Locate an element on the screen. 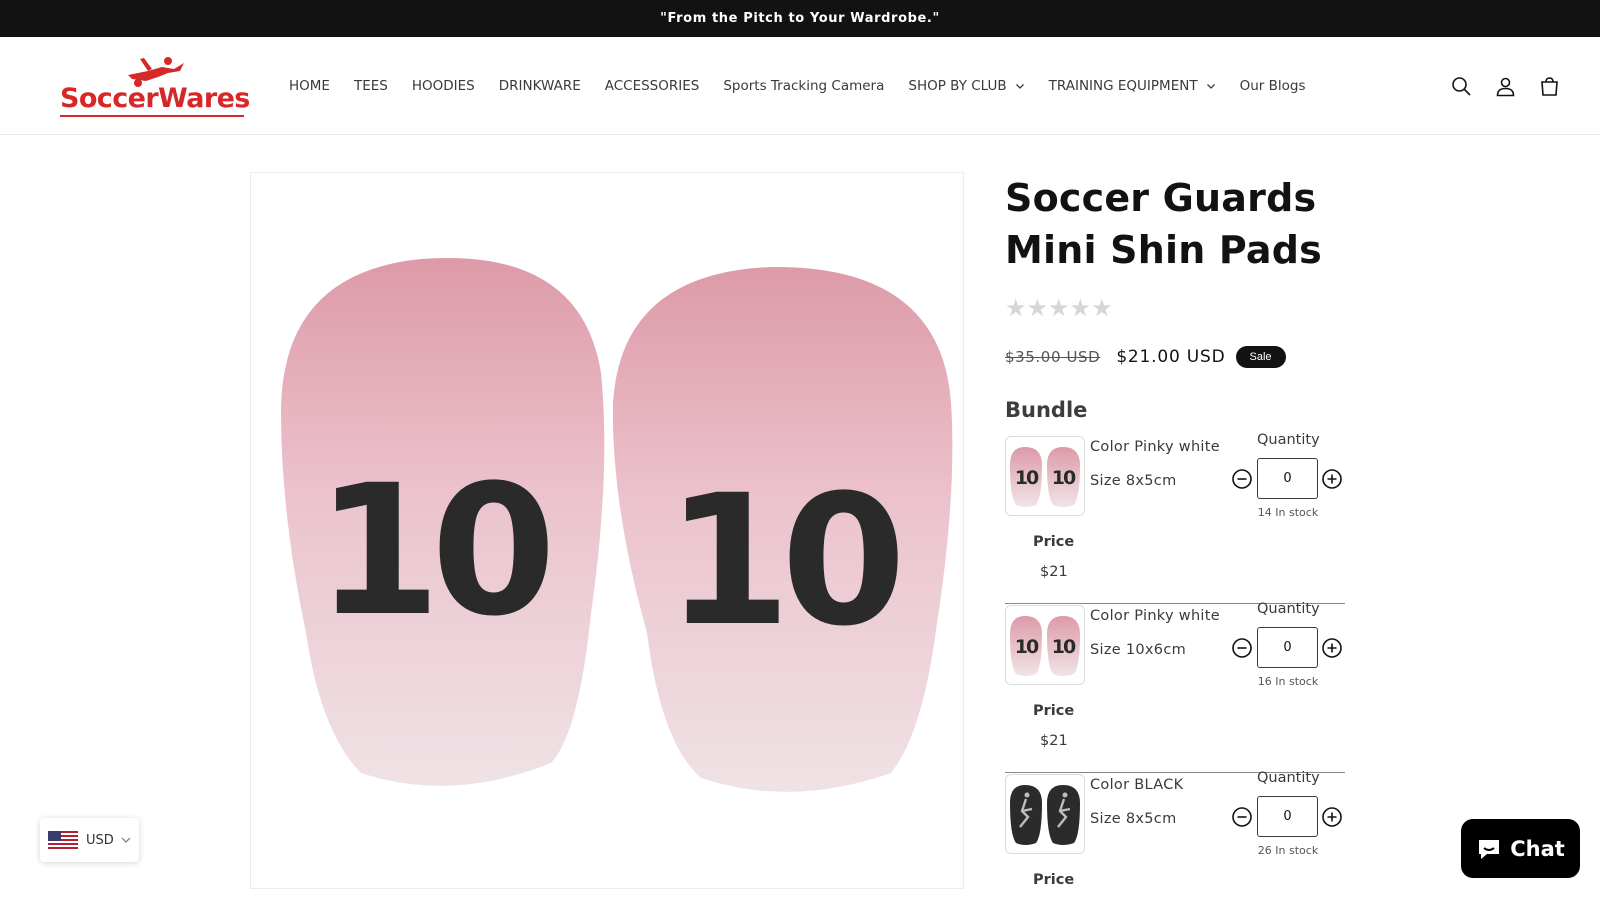  nav-item-label: DRINKWARE is located at coordinates (539, 86).